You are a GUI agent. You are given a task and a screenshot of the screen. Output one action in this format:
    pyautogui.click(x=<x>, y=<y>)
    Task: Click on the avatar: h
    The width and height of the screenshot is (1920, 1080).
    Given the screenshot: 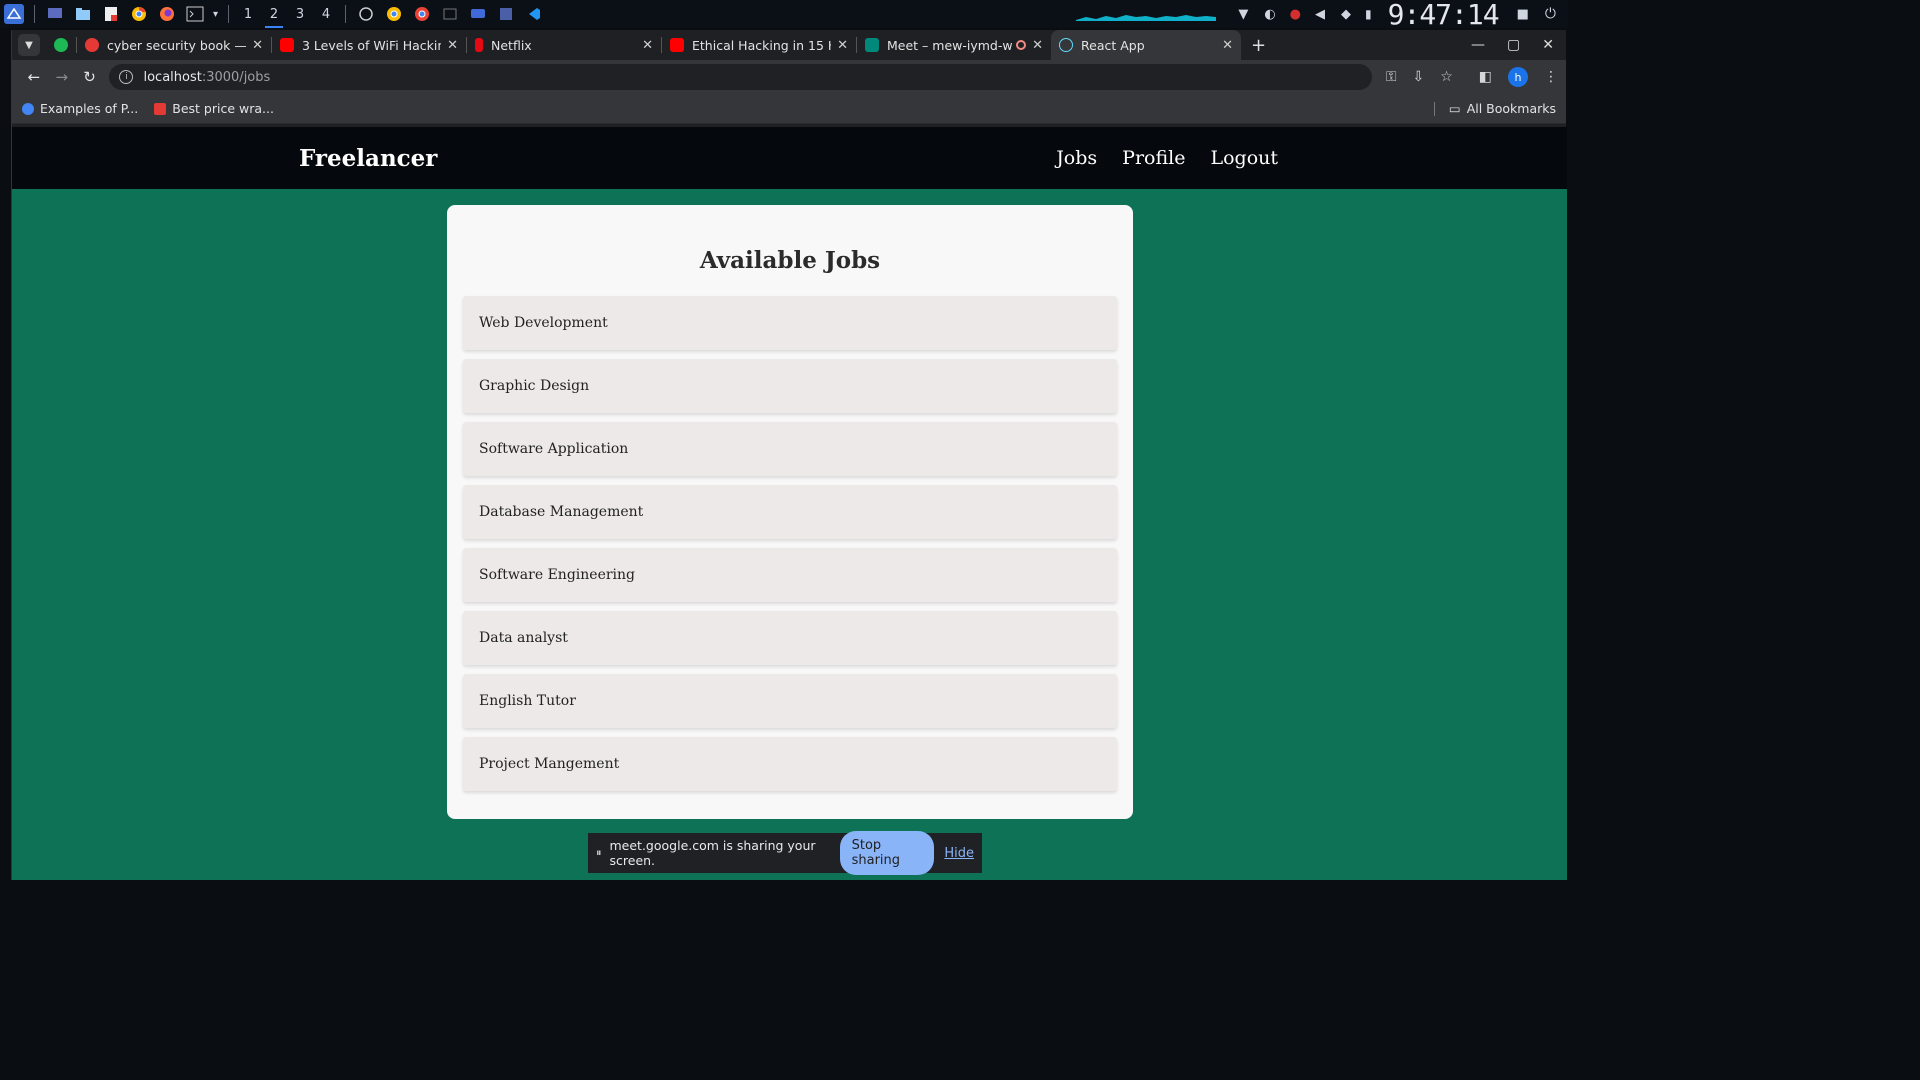 What is the action you would take?
    pyautogui.click(x=1518, y=77)
    